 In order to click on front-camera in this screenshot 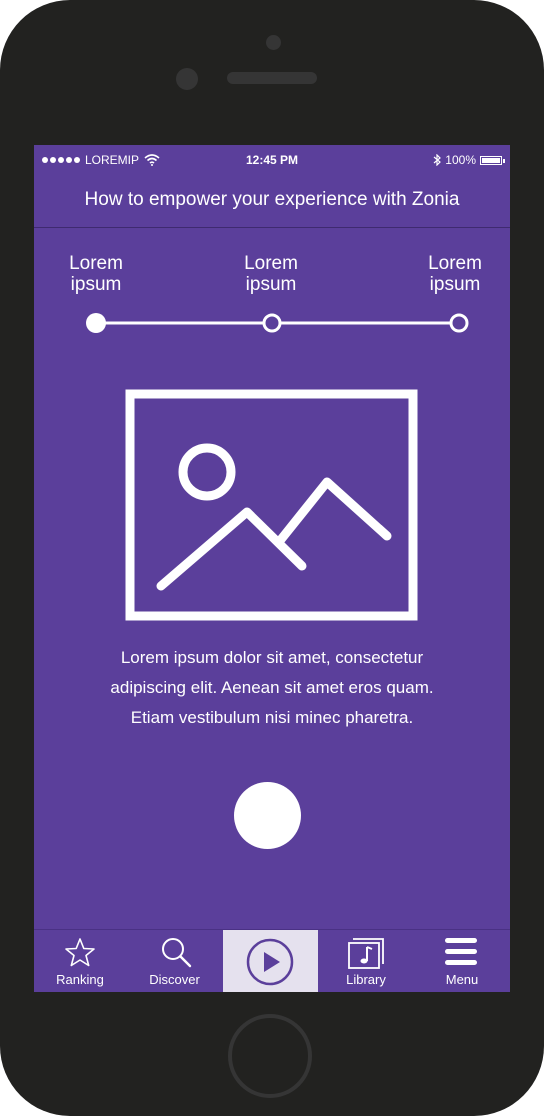, I will do `click(273, 42)`.